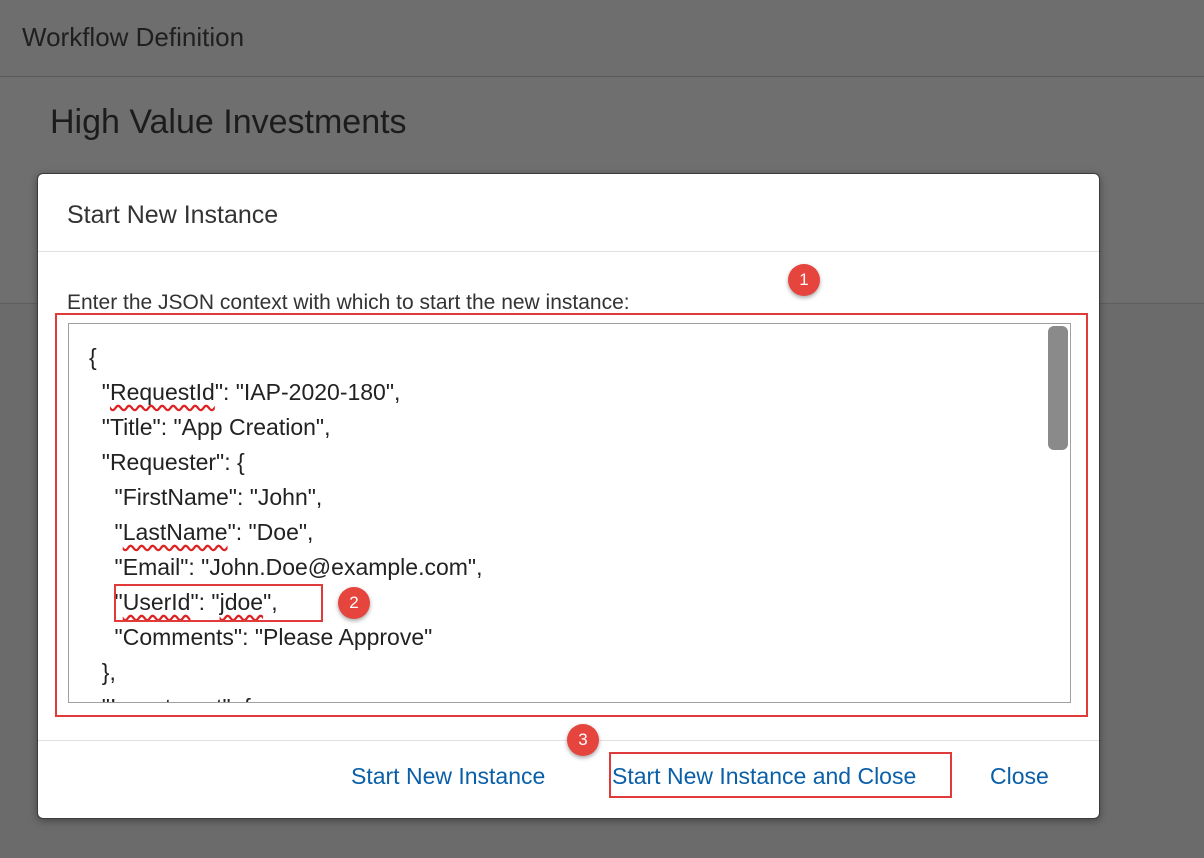  What do you see at coordinates (93, 357) in the screenshot?
I see `json-line: {` at bounding box center [93, 357].